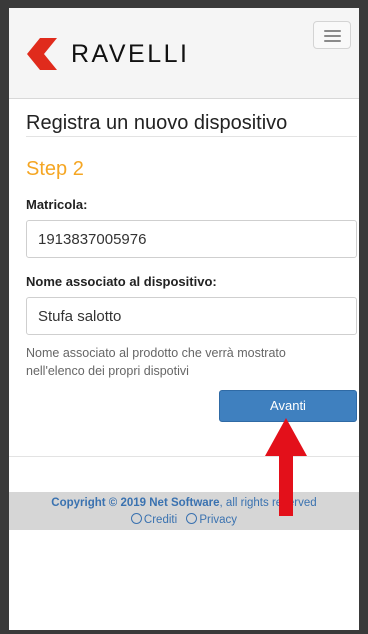  What do you see at coordinates (57, 204) in the screenshot?
I see `serial-label: Matricola:` at bounding box center [57, 204].